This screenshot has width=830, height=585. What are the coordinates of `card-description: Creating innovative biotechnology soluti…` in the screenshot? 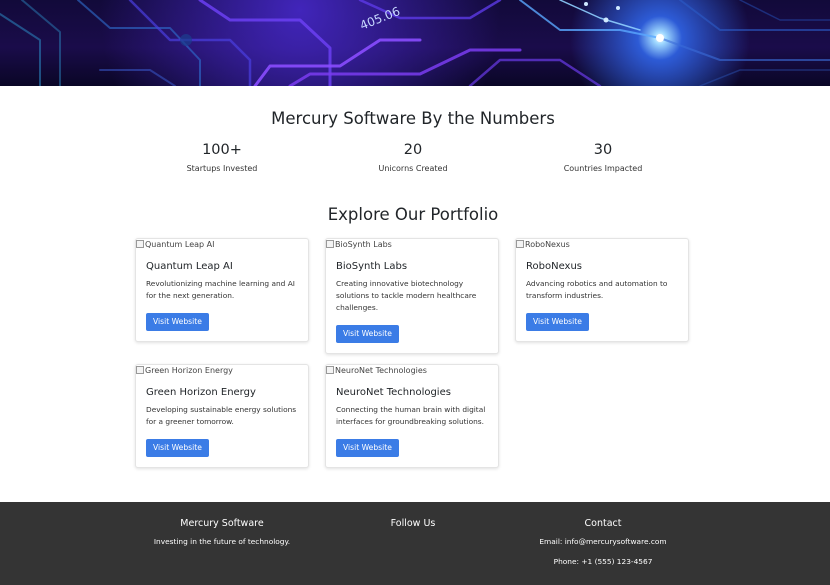 It's located at (406, 295).